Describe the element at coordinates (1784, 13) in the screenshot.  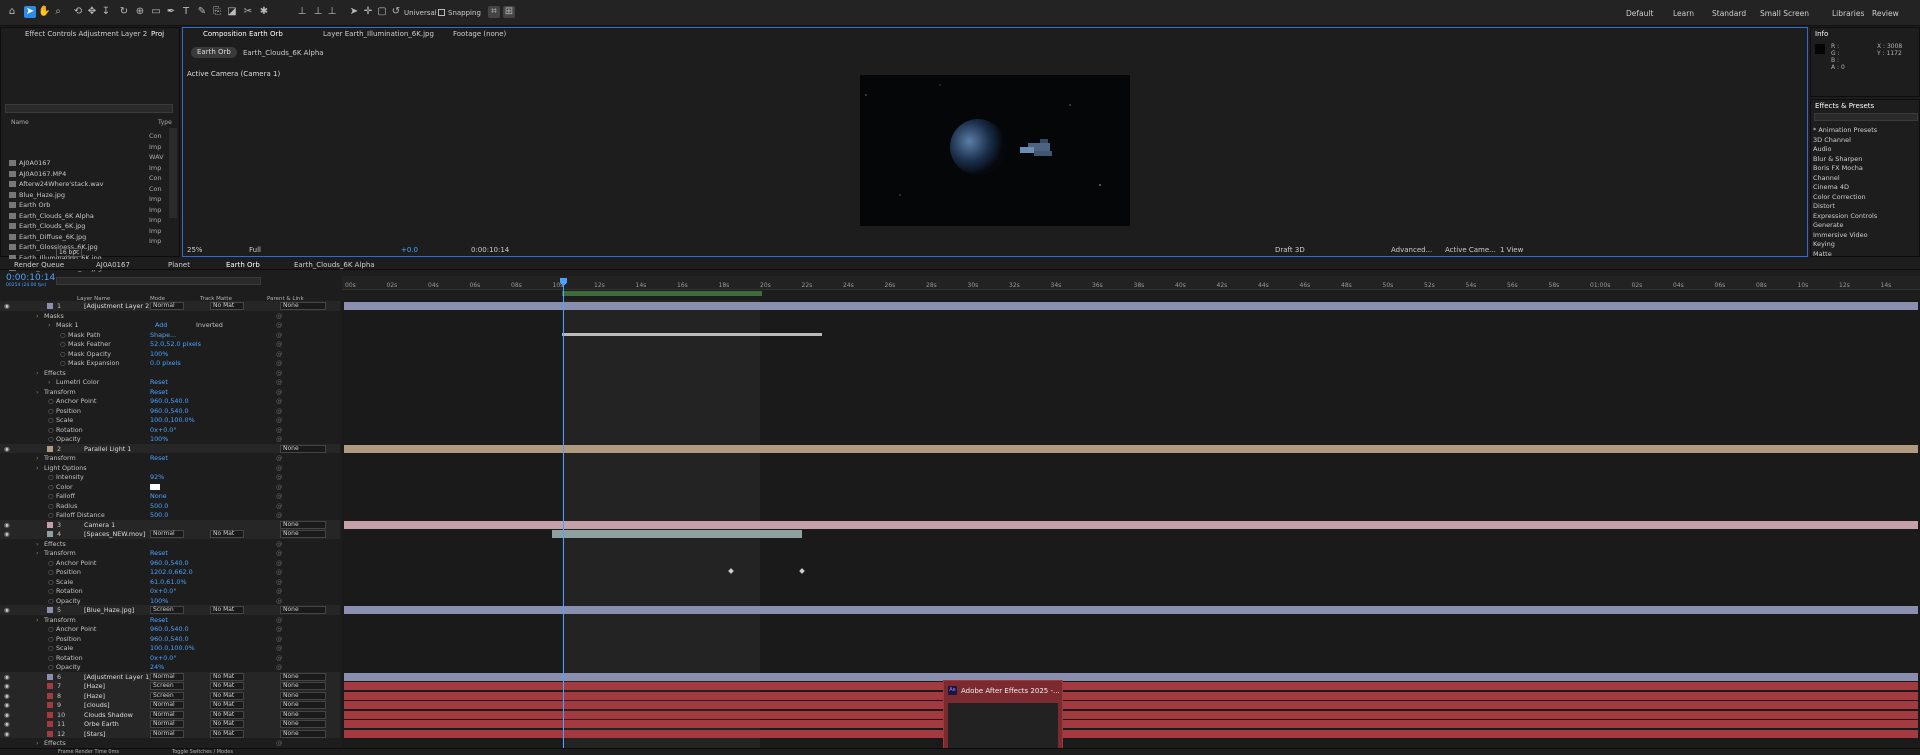
I see `workspace-small-screen: Small Screen` at that location.